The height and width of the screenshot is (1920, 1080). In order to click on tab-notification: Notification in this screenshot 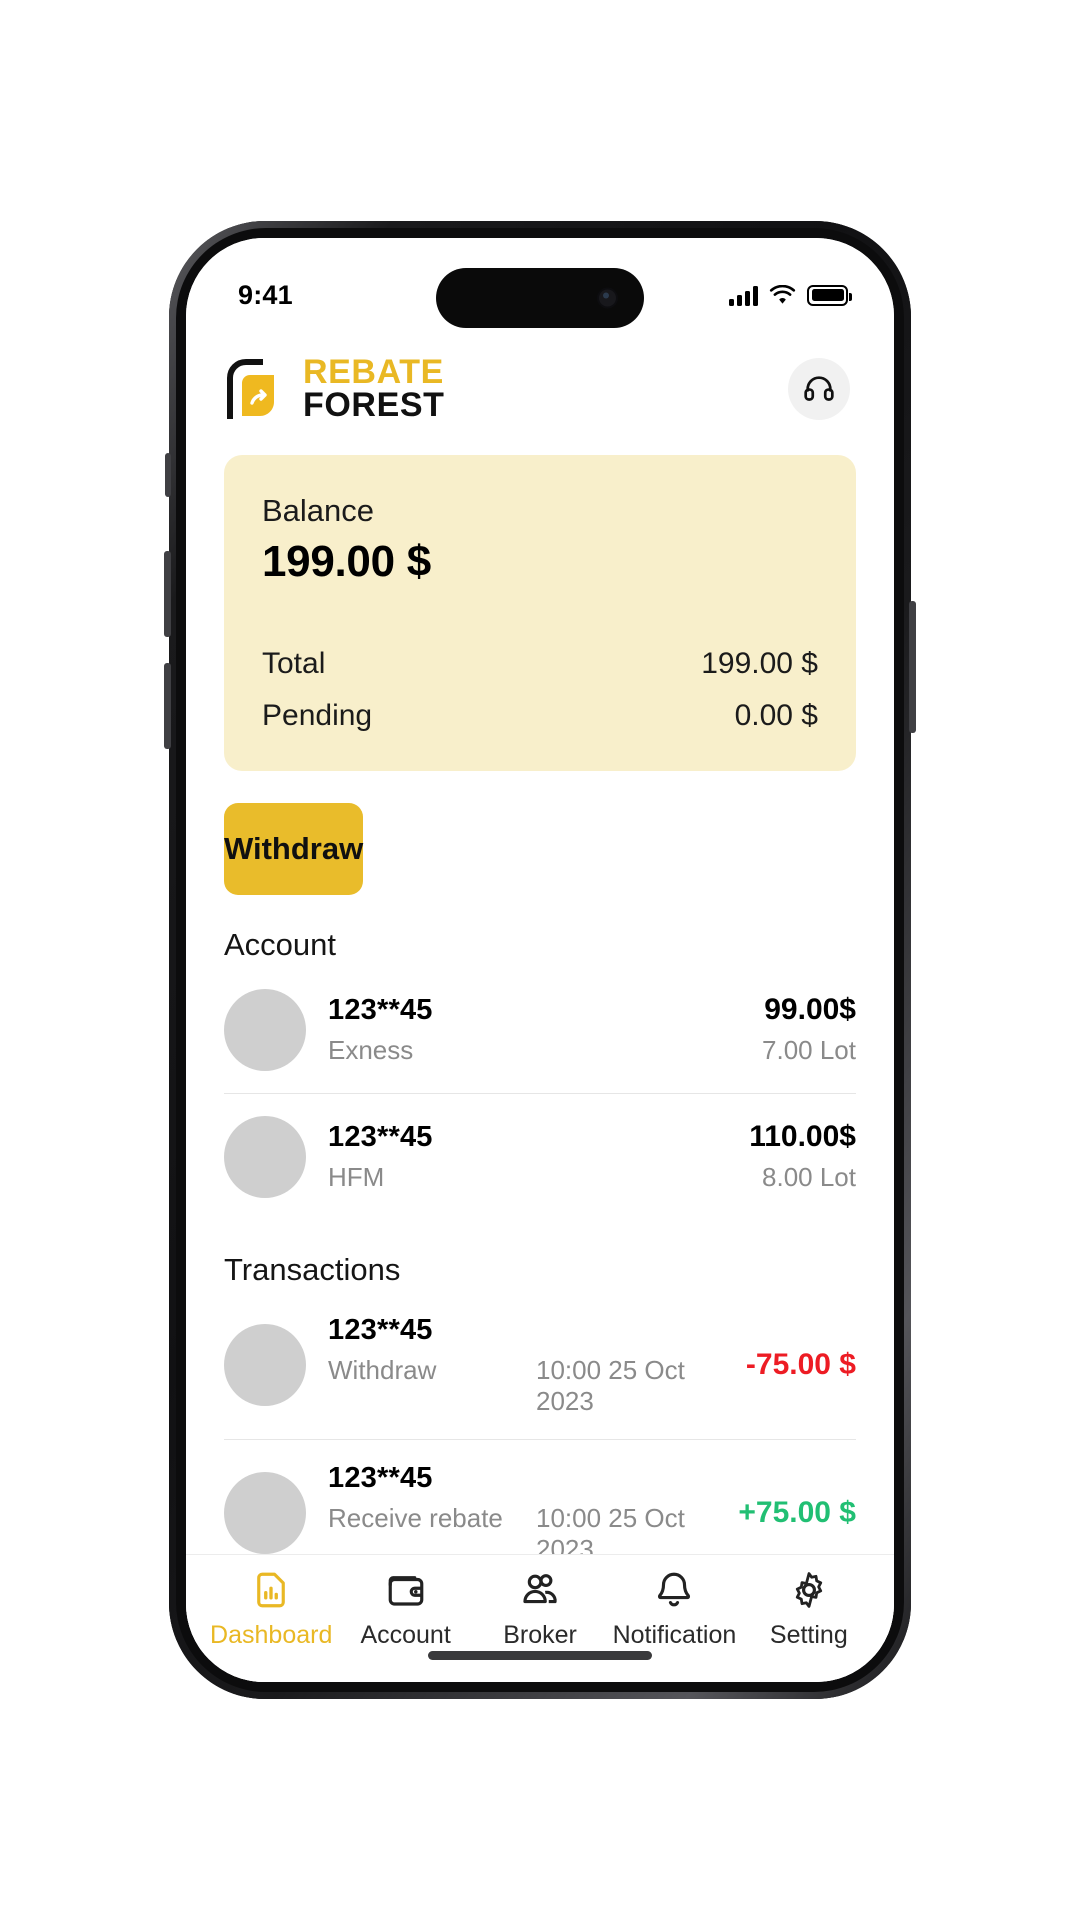, I will do `click(674, 1609)`.